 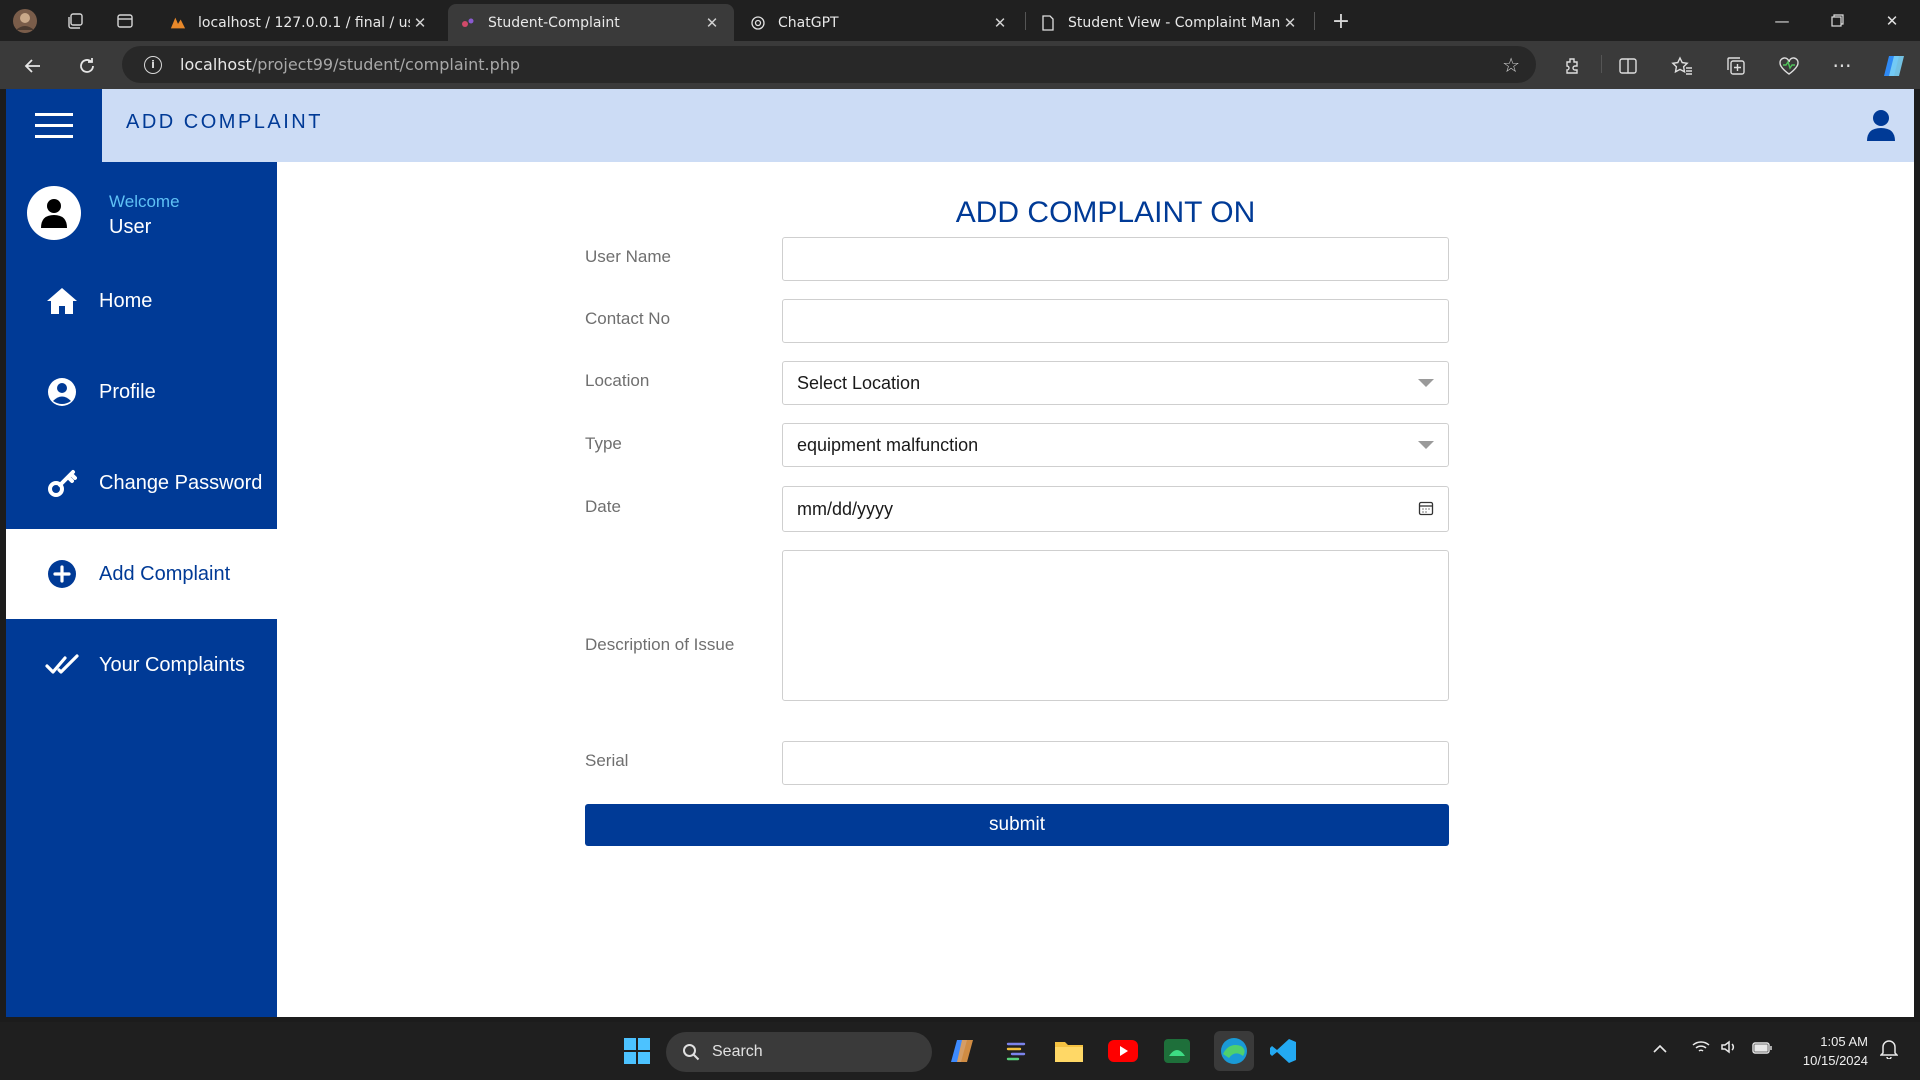 What do you see at coordinates (33, 66) in the screenshot?
I see `back-icon` at bounding box center [33, 66].